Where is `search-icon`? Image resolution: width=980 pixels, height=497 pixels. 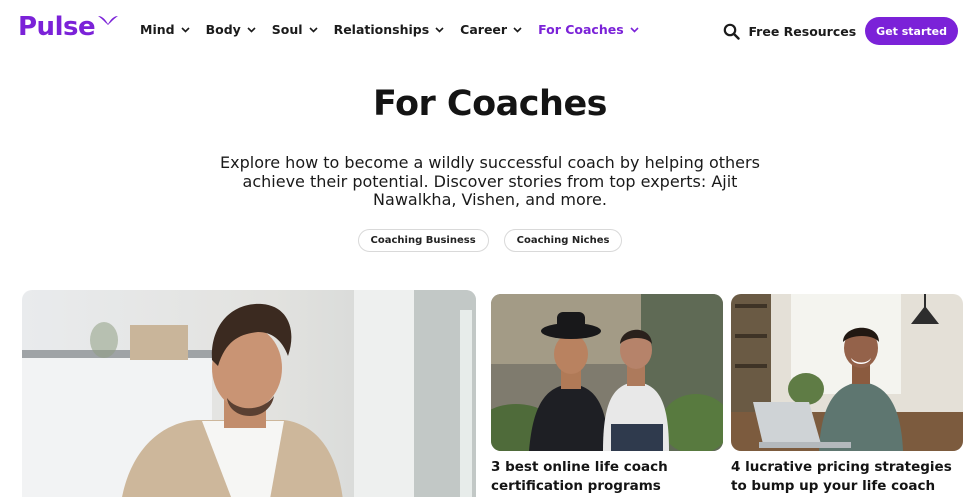
search-icon is located at coordinates (732, 31).